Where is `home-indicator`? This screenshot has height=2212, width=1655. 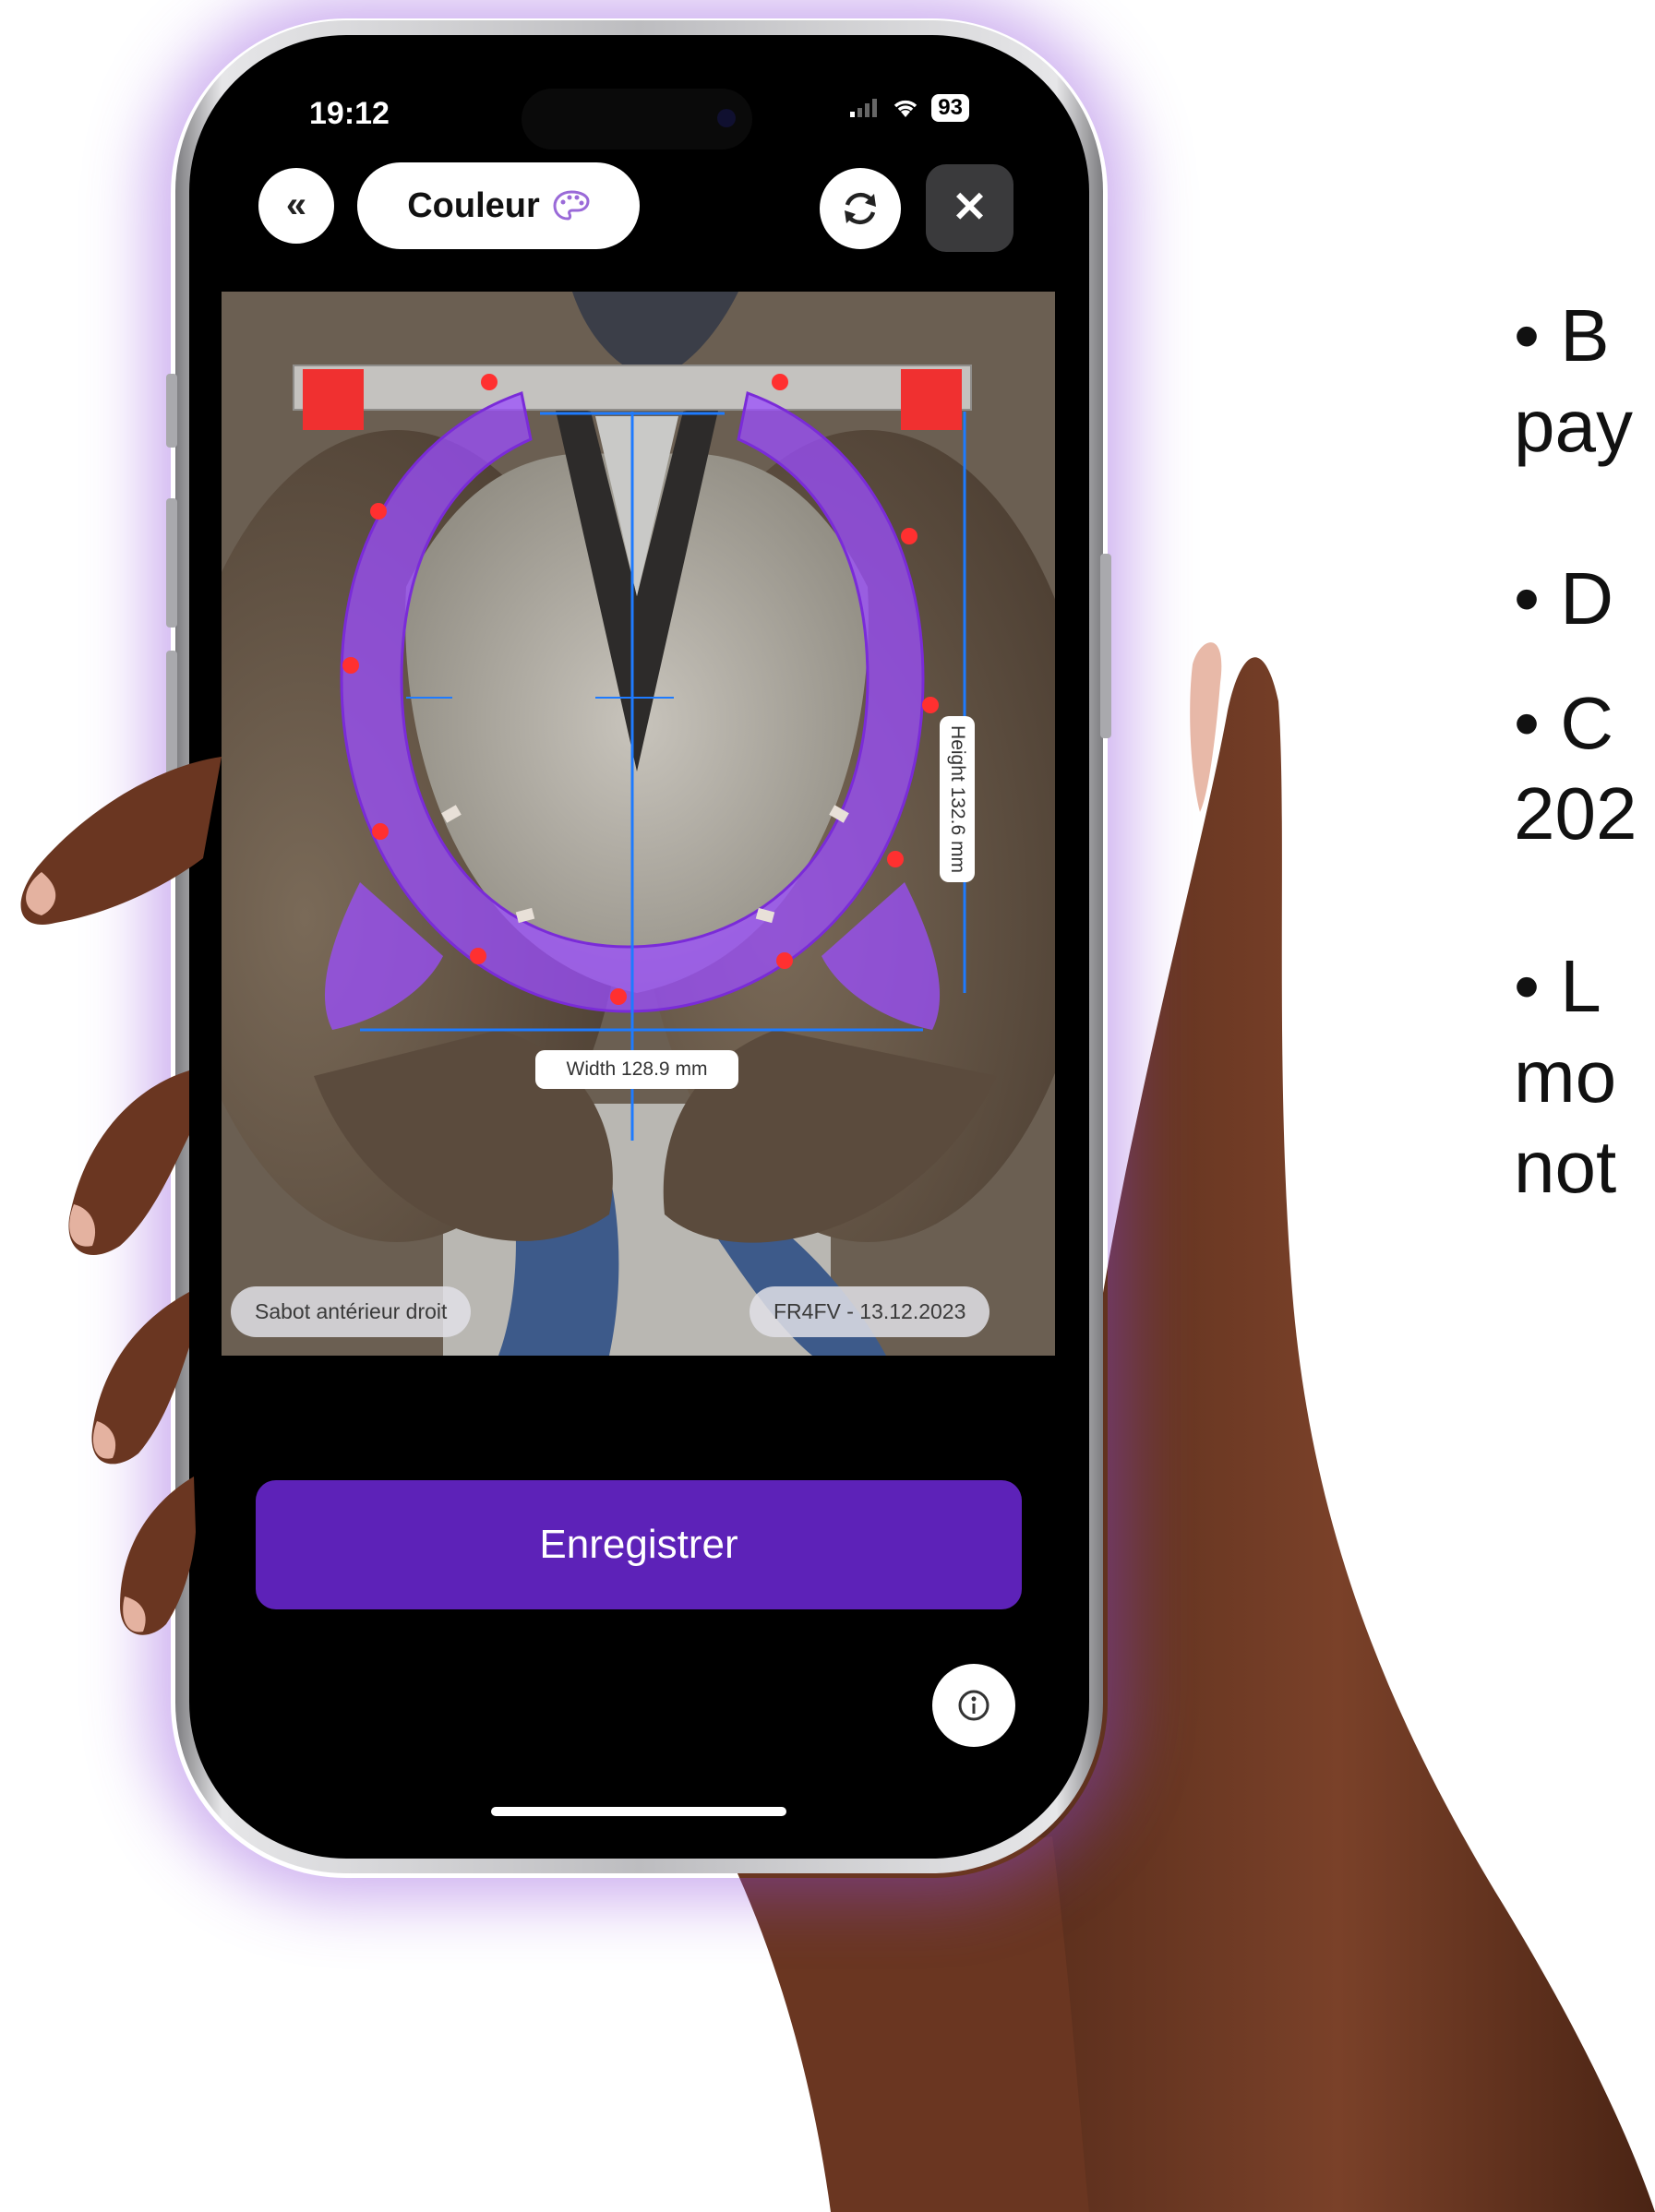
home-indicator is located at coordinates (638, 1811).